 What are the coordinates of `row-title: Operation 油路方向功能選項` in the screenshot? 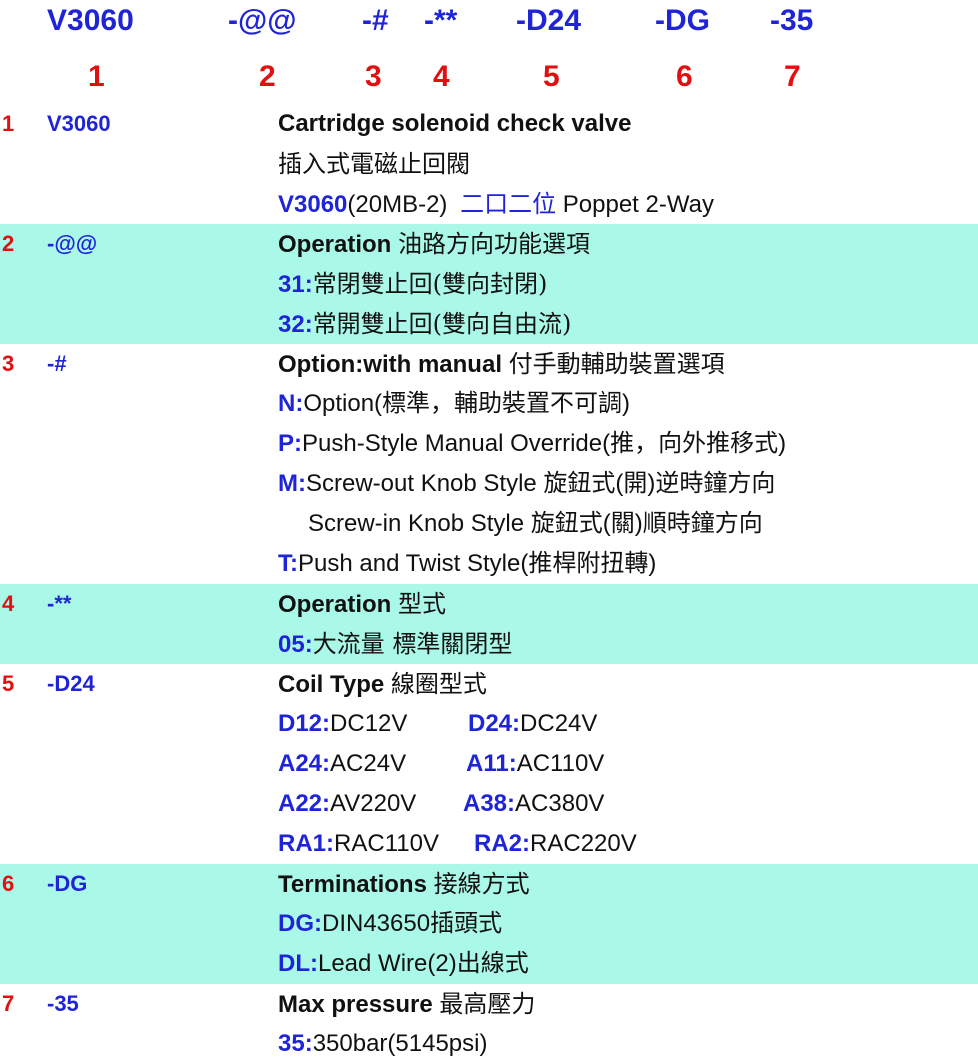 It's located at (434, 244).